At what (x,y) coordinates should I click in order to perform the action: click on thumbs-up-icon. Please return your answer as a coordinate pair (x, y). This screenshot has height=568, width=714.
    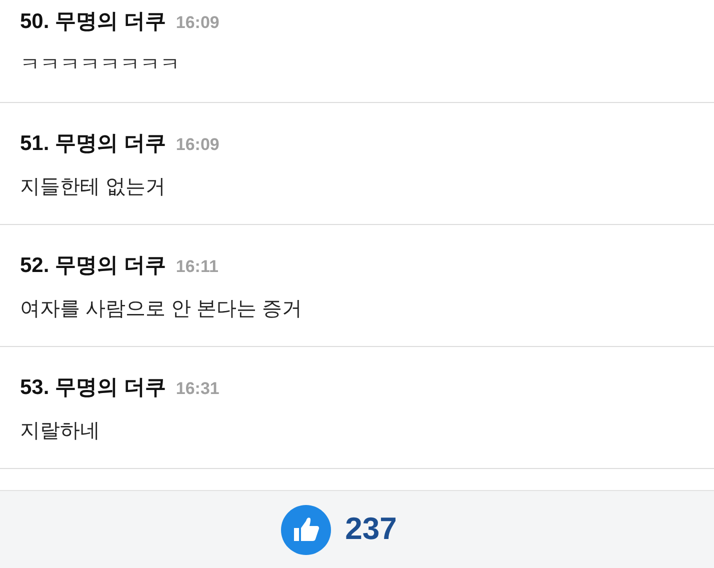
    Looking at the image, I should click on (306, 529).